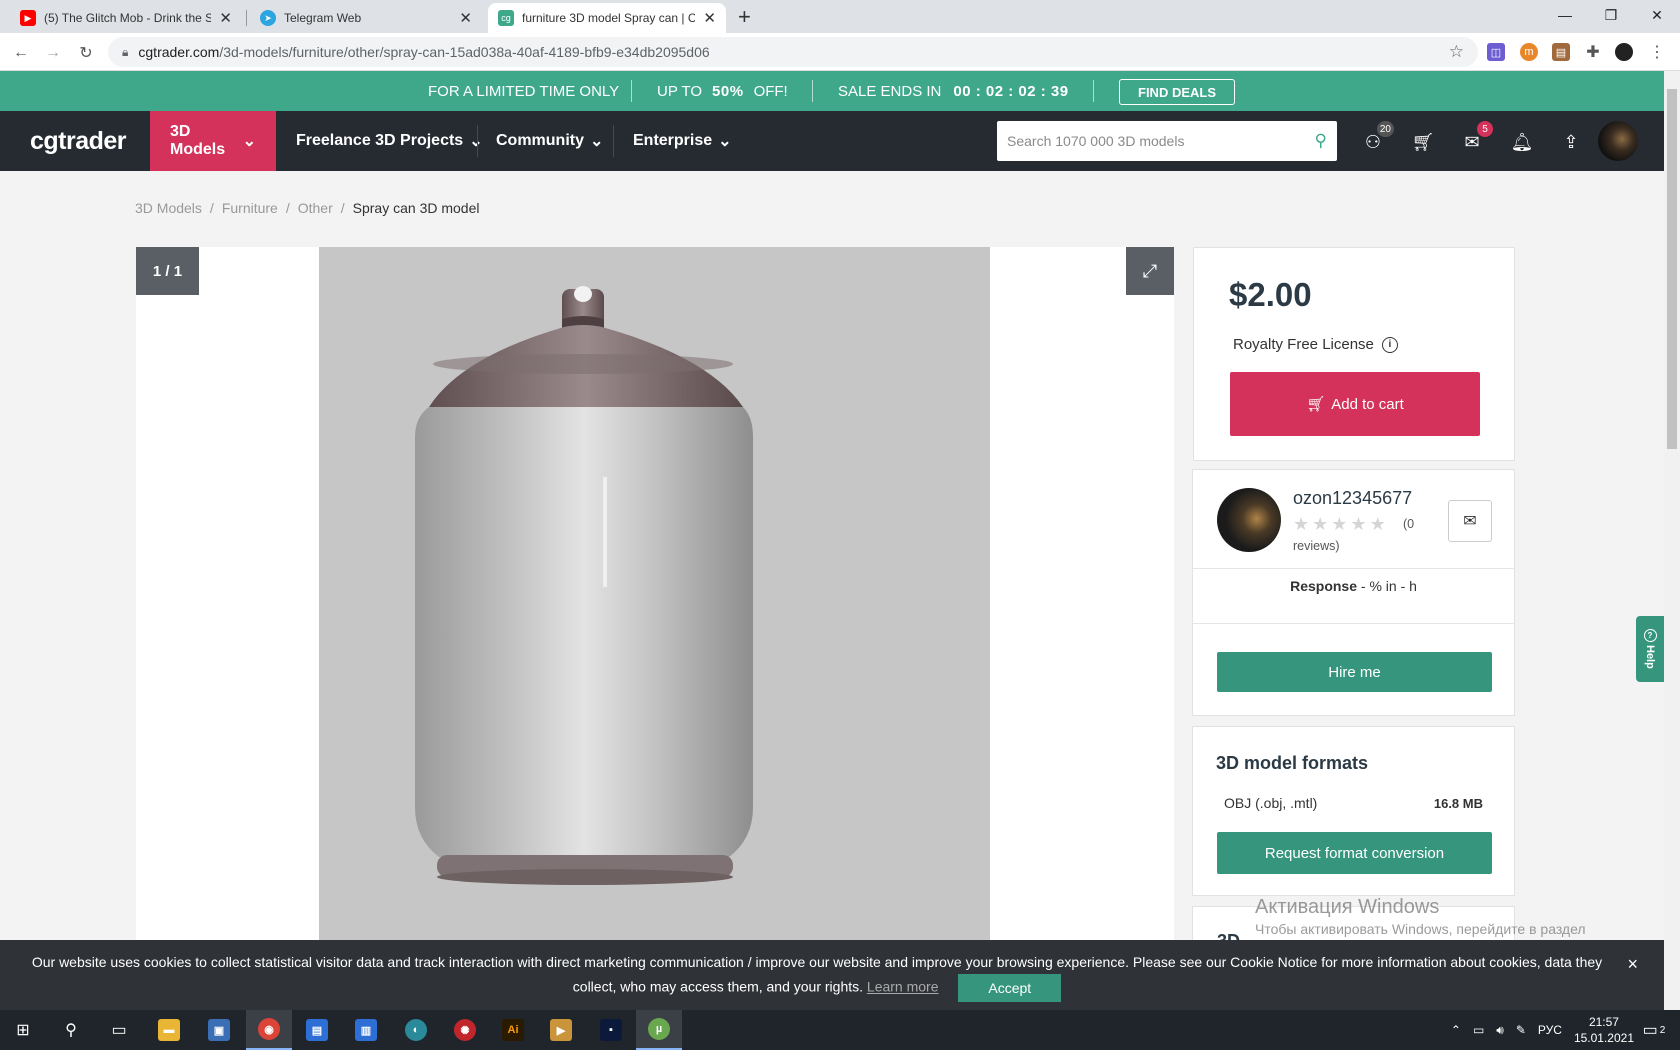  Describe the element at coordinates (1352, 498) in the screenshot. I see `seller-name: ozon12345677` at that location.